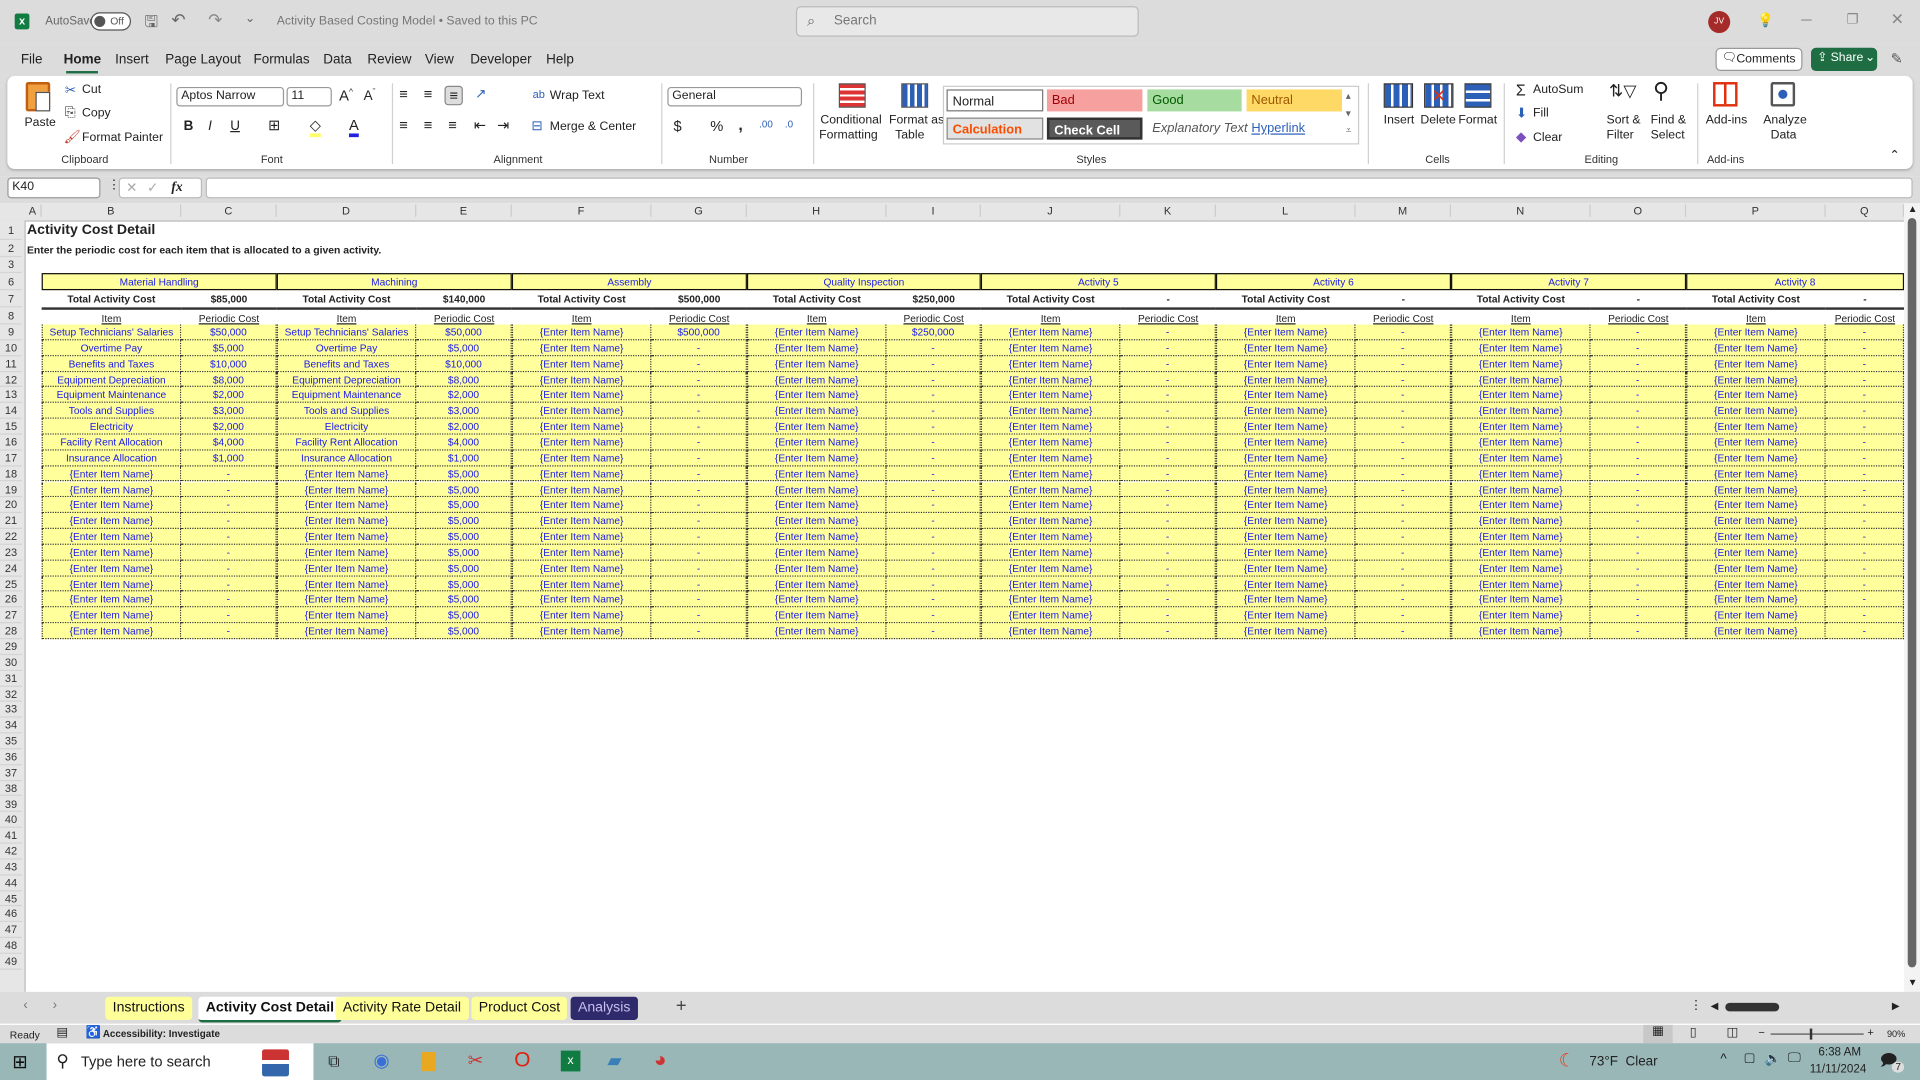 The width and height of the screenshot is (1920, 1080). What do you see at coordinates (347, 210) in the screenshot?
I see `column-header-D: D` at bounding box center [347, 210].